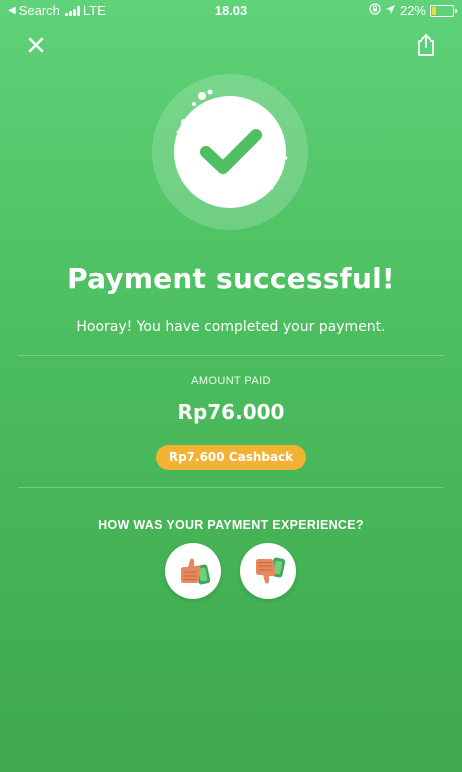 The height and width of the screenshot is (772, 462). I want to click on thumbs-down-button, so click(268, 571).